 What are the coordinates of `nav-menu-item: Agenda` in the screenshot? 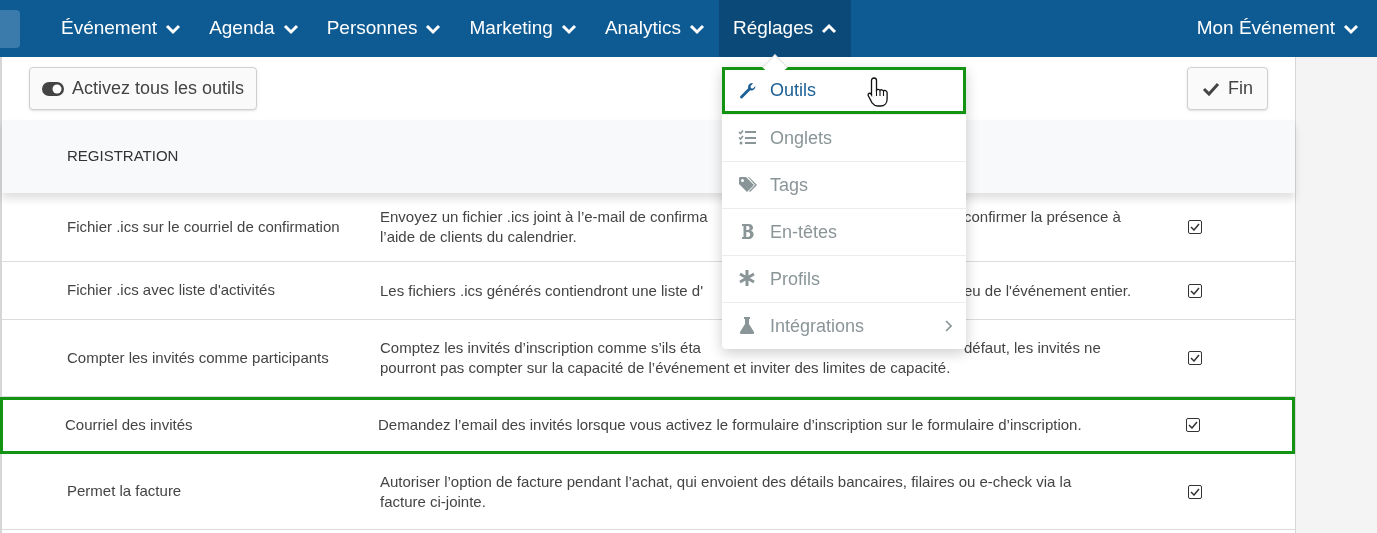 It's located at (254, 28).